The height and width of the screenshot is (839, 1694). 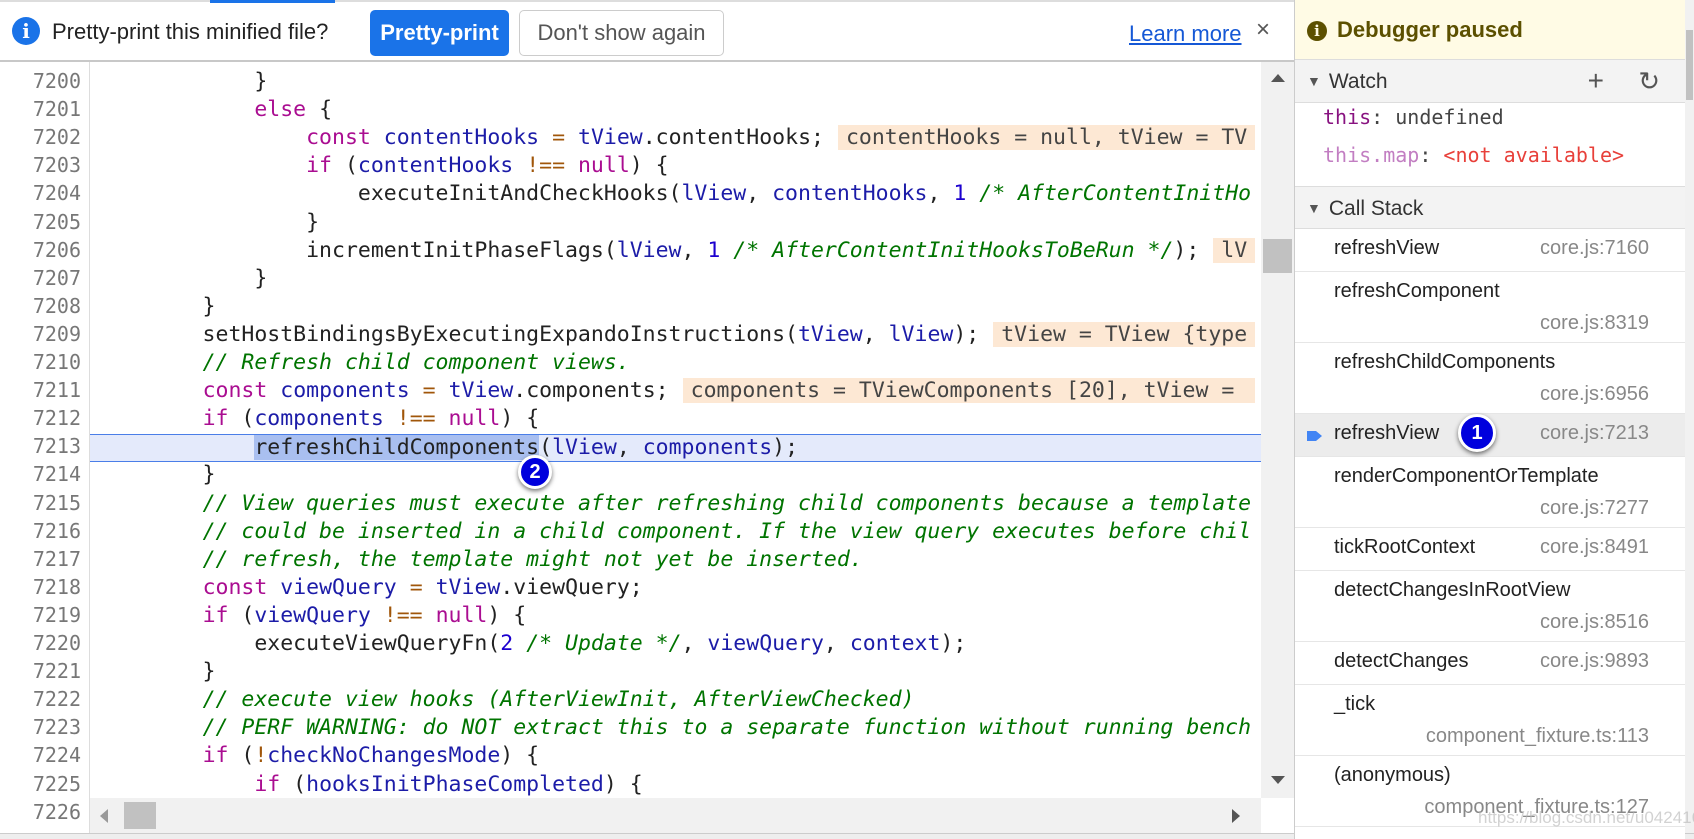 What do you see at coordinates (1594, 394) in the screenshot?
I see `frame-location-link: core.js:6956` at bounding box center [1594, 394].